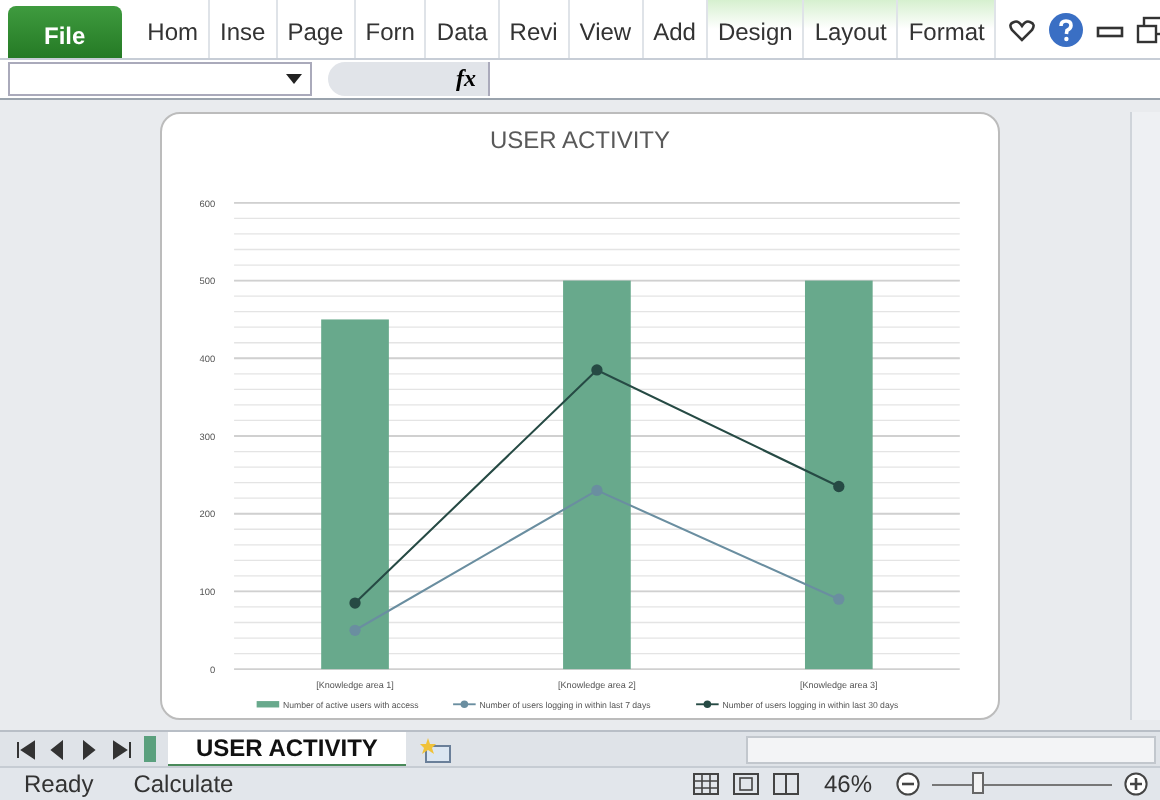 The image size is (1160, 800). I want to click on ribbon-tab: Hom, so click(174, 29).